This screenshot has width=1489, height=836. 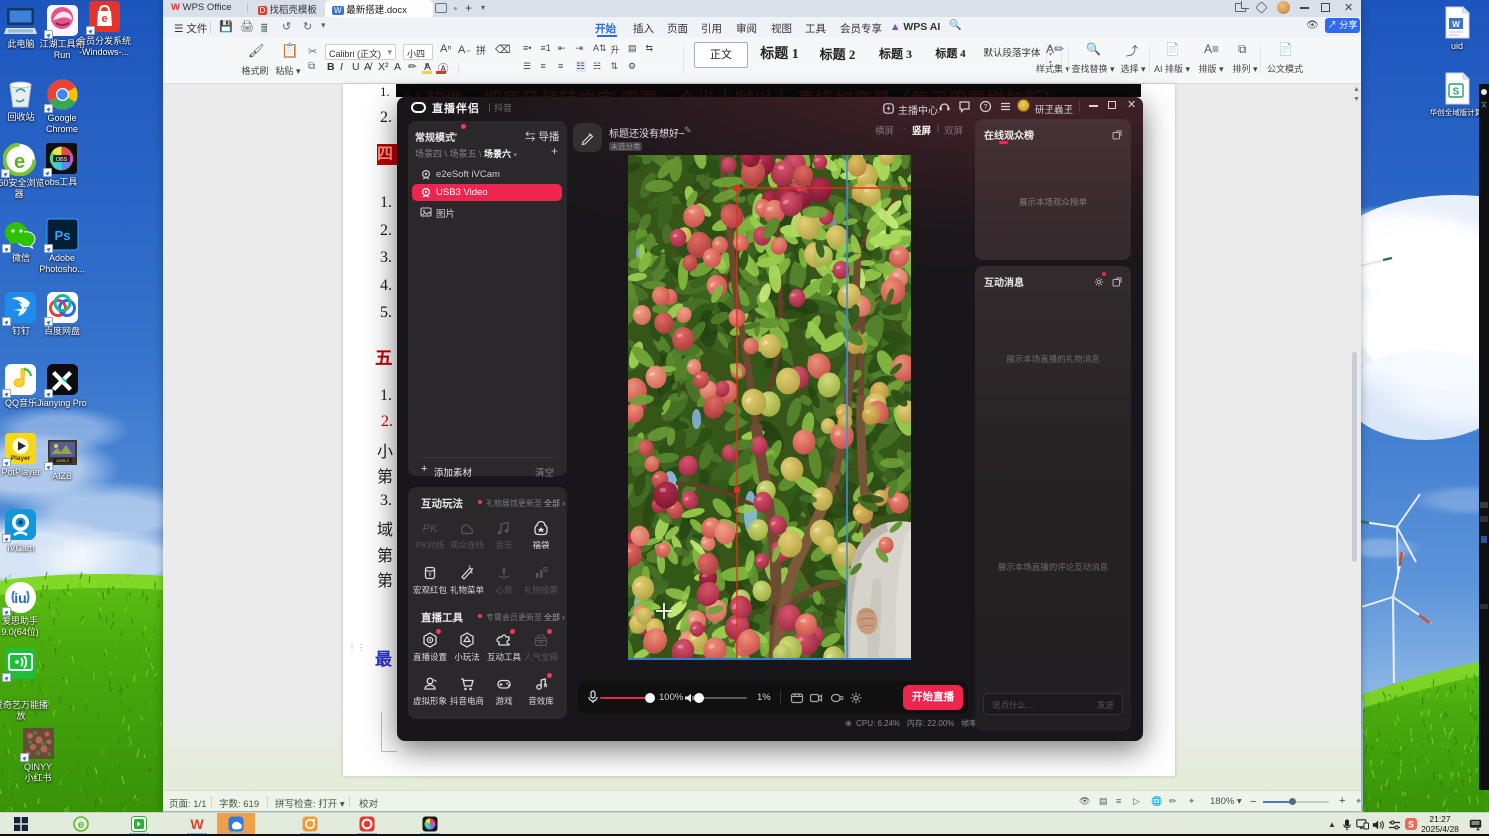 What do you see at coordinates (62, 460) in the screenshot?
I see `svg-text: AIZB-3` at bounding box center [62, 460].